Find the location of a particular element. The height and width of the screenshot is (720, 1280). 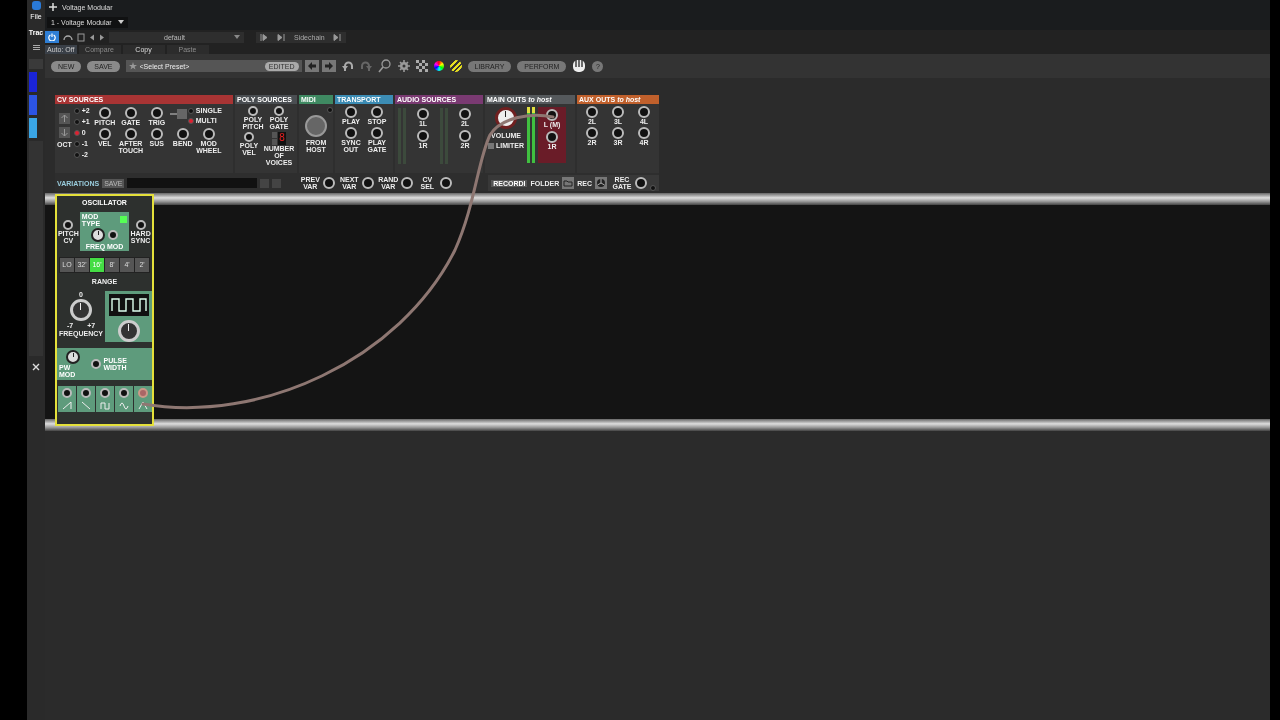

trigger-mode-led is located at coordinates (190, 120).